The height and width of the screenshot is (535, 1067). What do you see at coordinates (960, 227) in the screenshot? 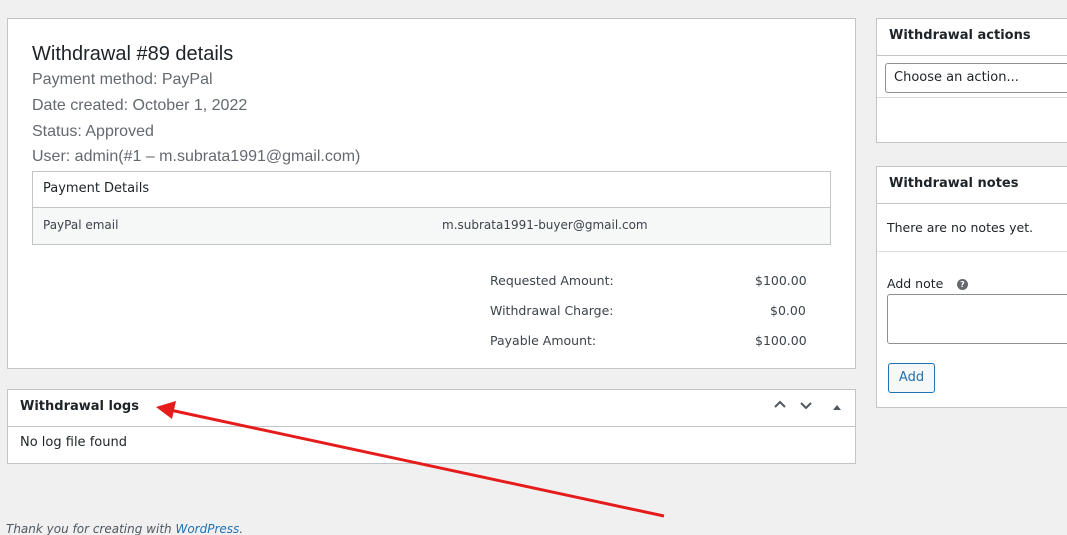
I see `notes-empty-message: There are no notes yet.` at bounding box center [960, 227].